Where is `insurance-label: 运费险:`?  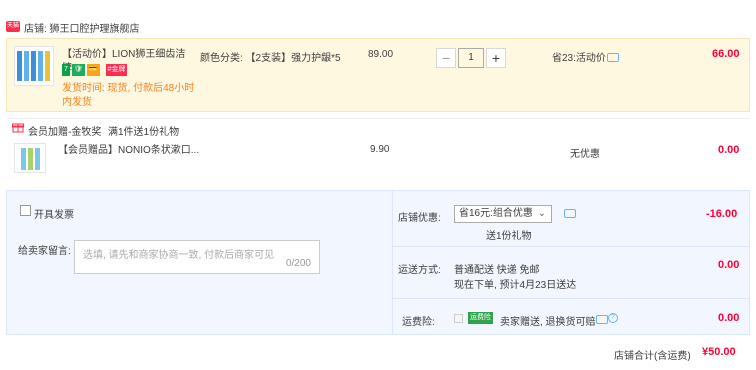 insurance-label: 运费险: is located at coordinates (418, 322).